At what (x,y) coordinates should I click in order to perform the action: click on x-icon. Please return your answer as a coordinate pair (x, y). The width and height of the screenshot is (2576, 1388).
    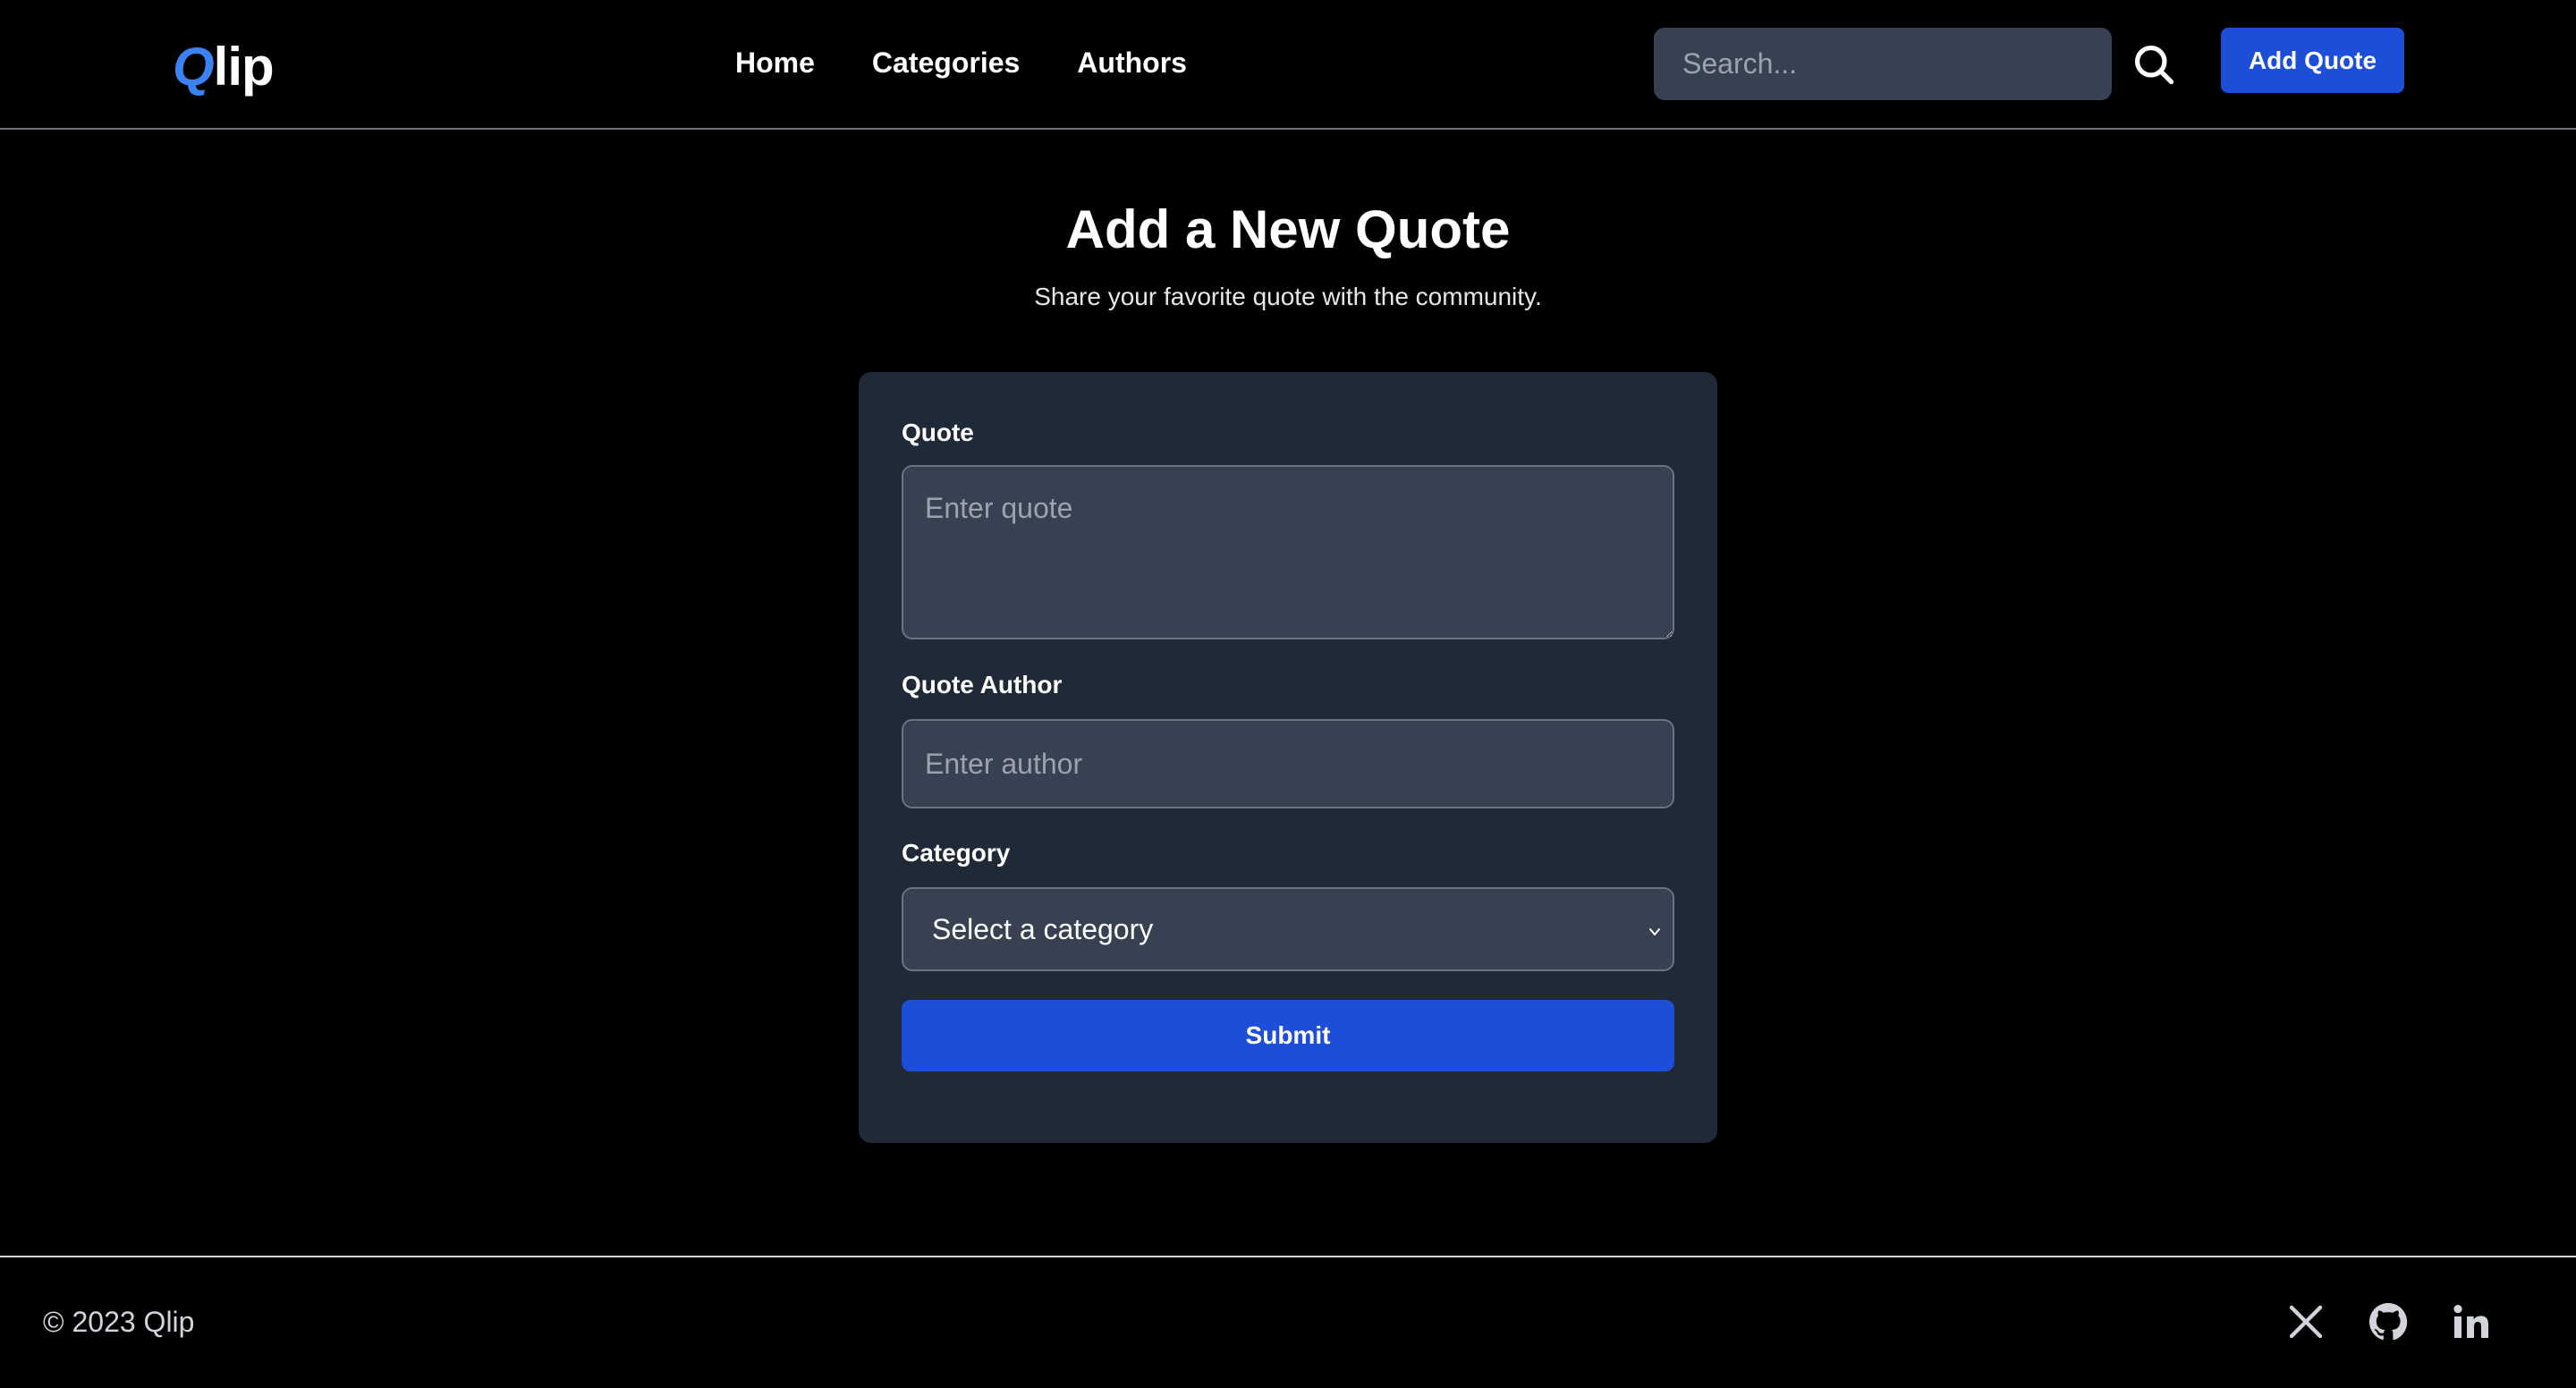
    Looking at the image, I should click on (2306, 1322).